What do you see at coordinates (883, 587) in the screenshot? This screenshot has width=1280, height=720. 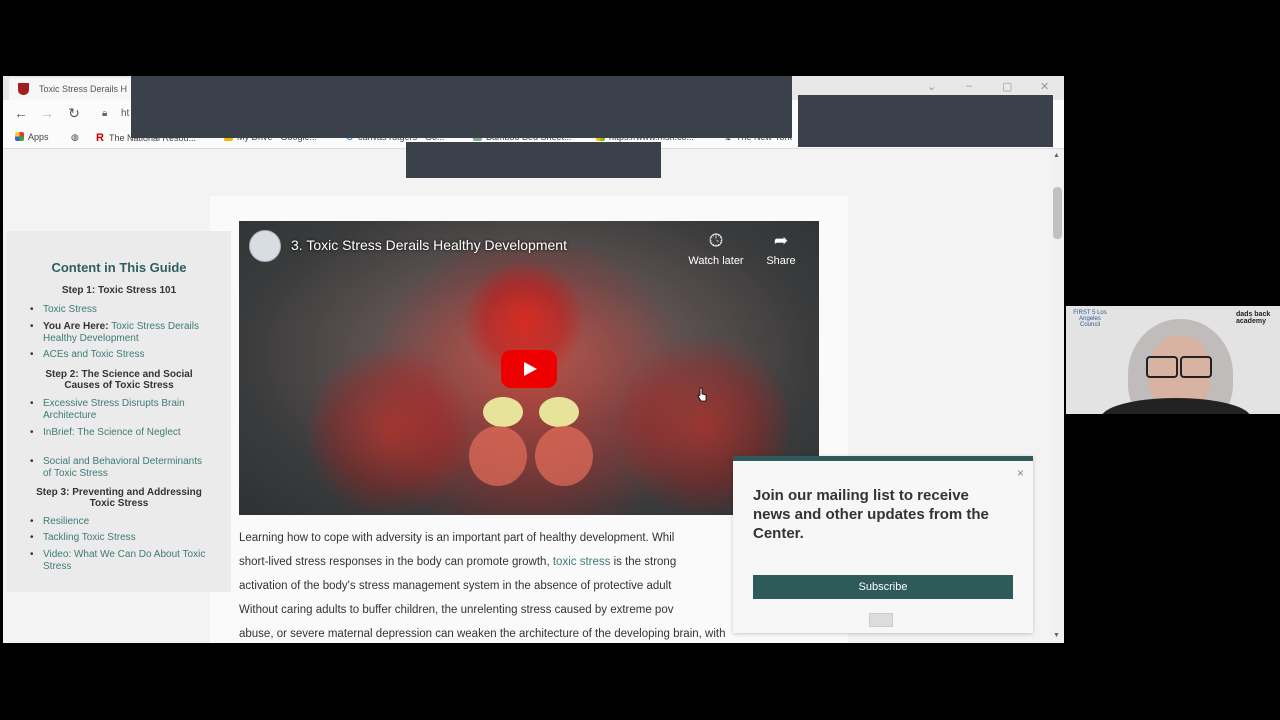 I see `subscribe-button: Subscribe` at bounding box center [883, 587].